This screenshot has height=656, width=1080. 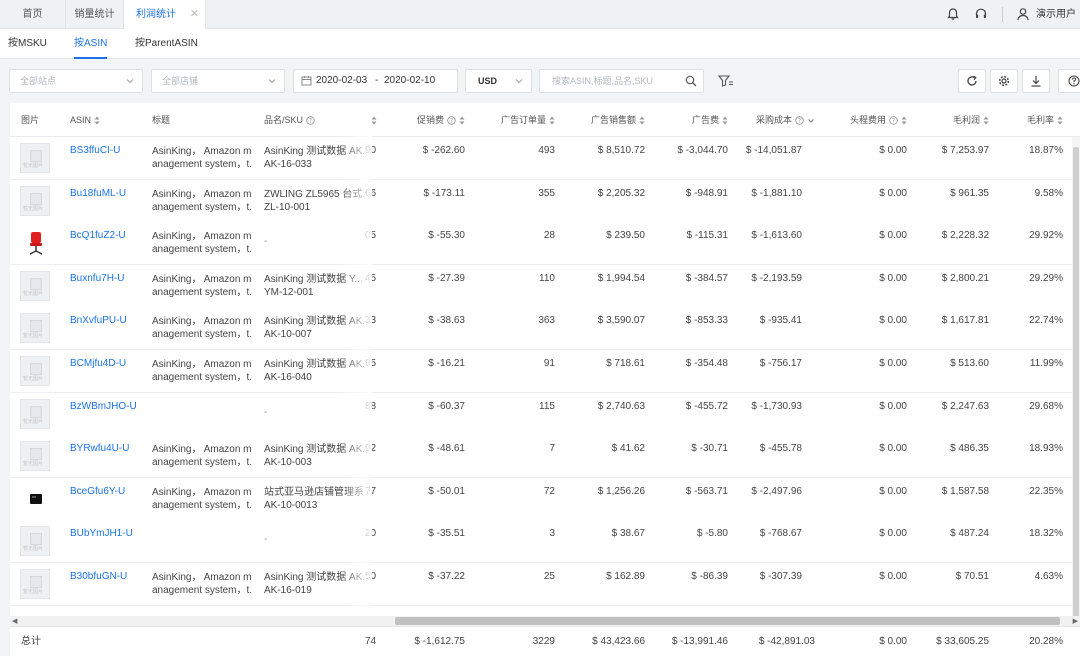 I want to click on product-sku: AsinKing 测试数据 AK... AK-16-040, so click(x=314, y=371).